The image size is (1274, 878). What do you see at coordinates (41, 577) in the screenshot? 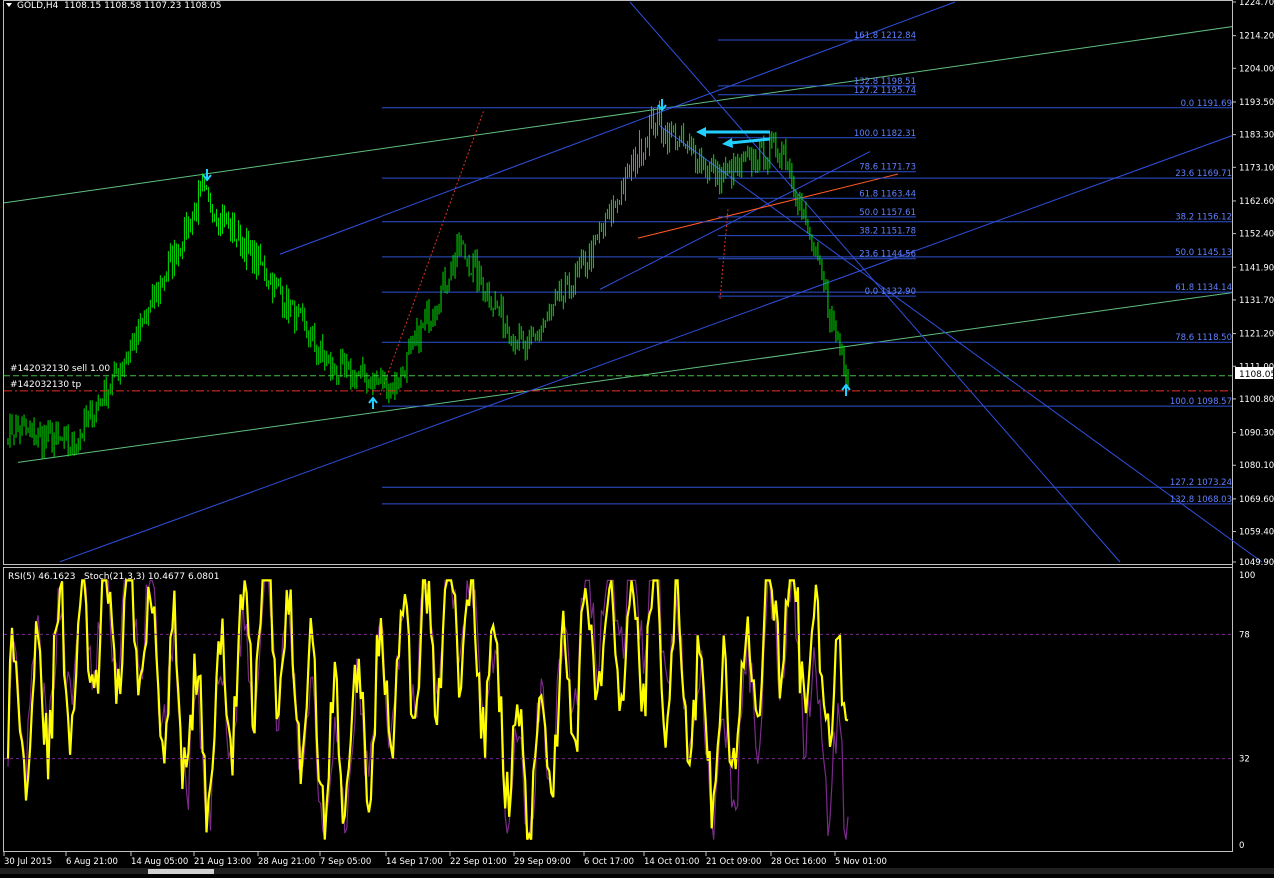
I see `rsi-label: RSI(5) 46.1623` at bounding box center [41, 577].